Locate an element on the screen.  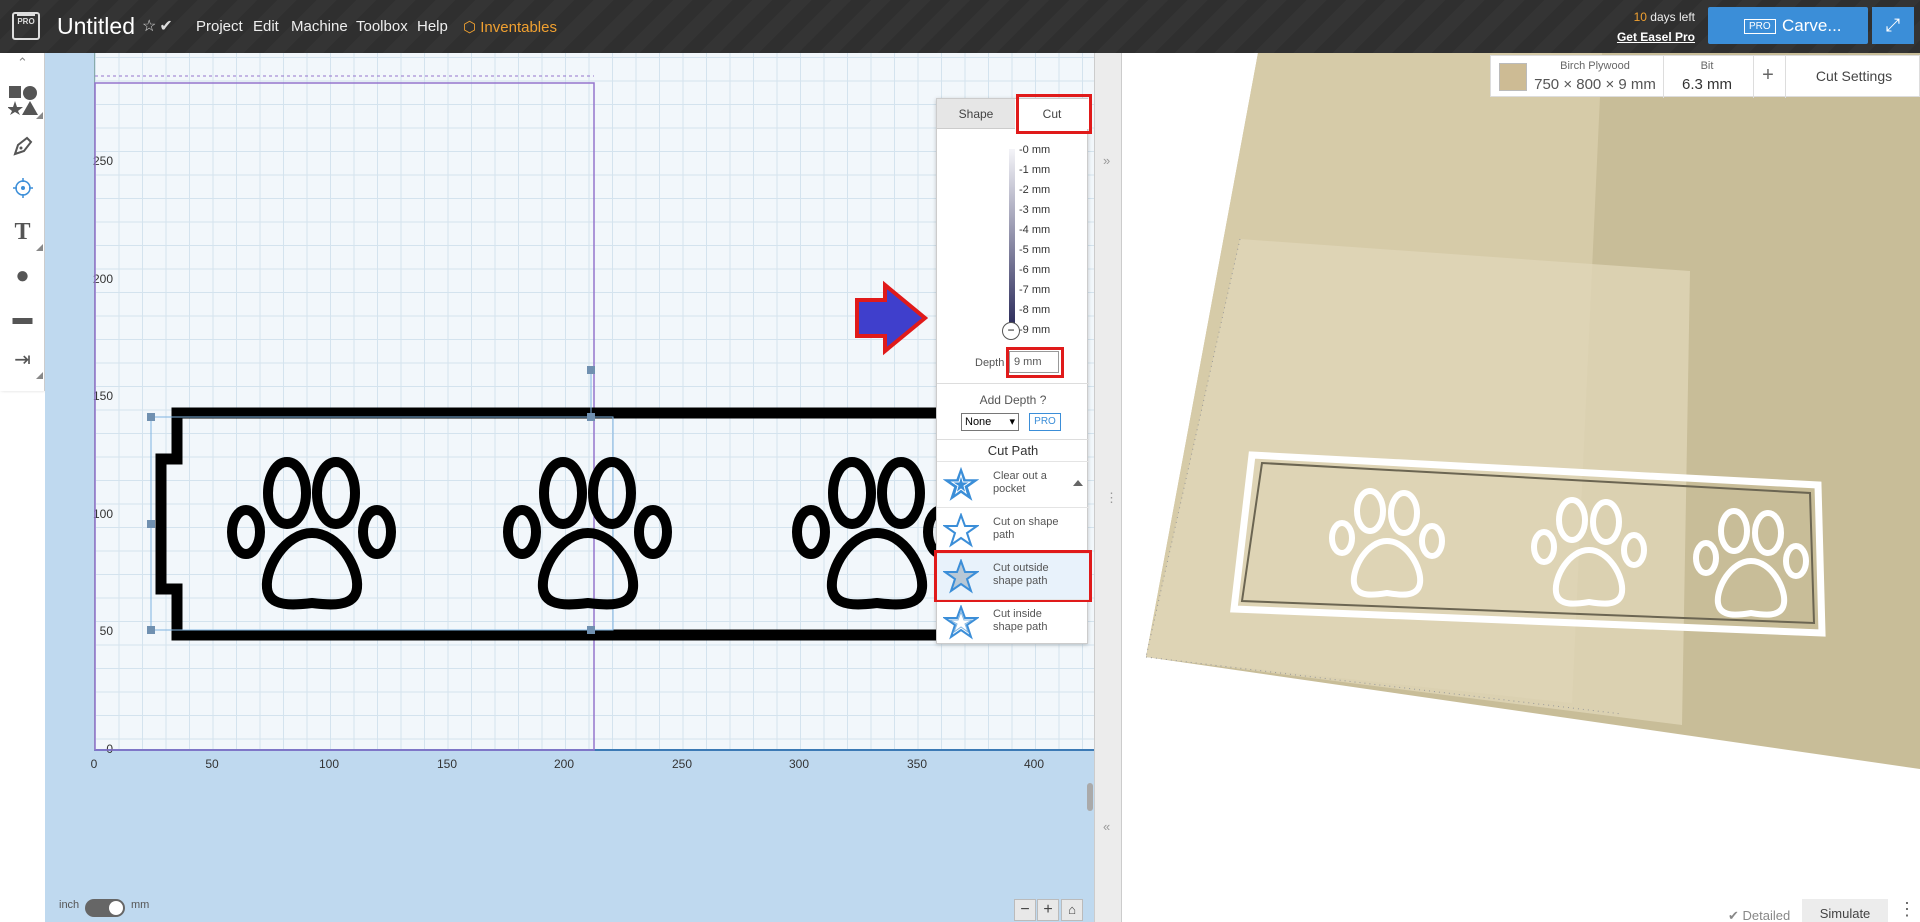
menu-edit: Edit is located at coordinates (266, 26).